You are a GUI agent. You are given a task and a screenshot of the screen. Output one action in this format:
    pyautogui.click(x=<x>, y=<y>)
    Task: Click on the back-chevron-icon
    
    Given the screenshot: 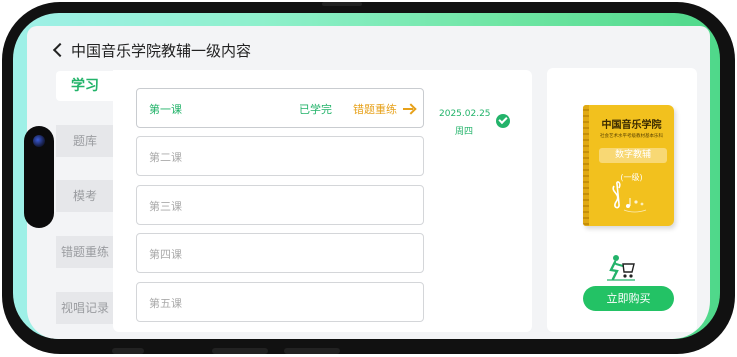 What is the action you would take?
    pyautogui.click(x=60, y=50)
    